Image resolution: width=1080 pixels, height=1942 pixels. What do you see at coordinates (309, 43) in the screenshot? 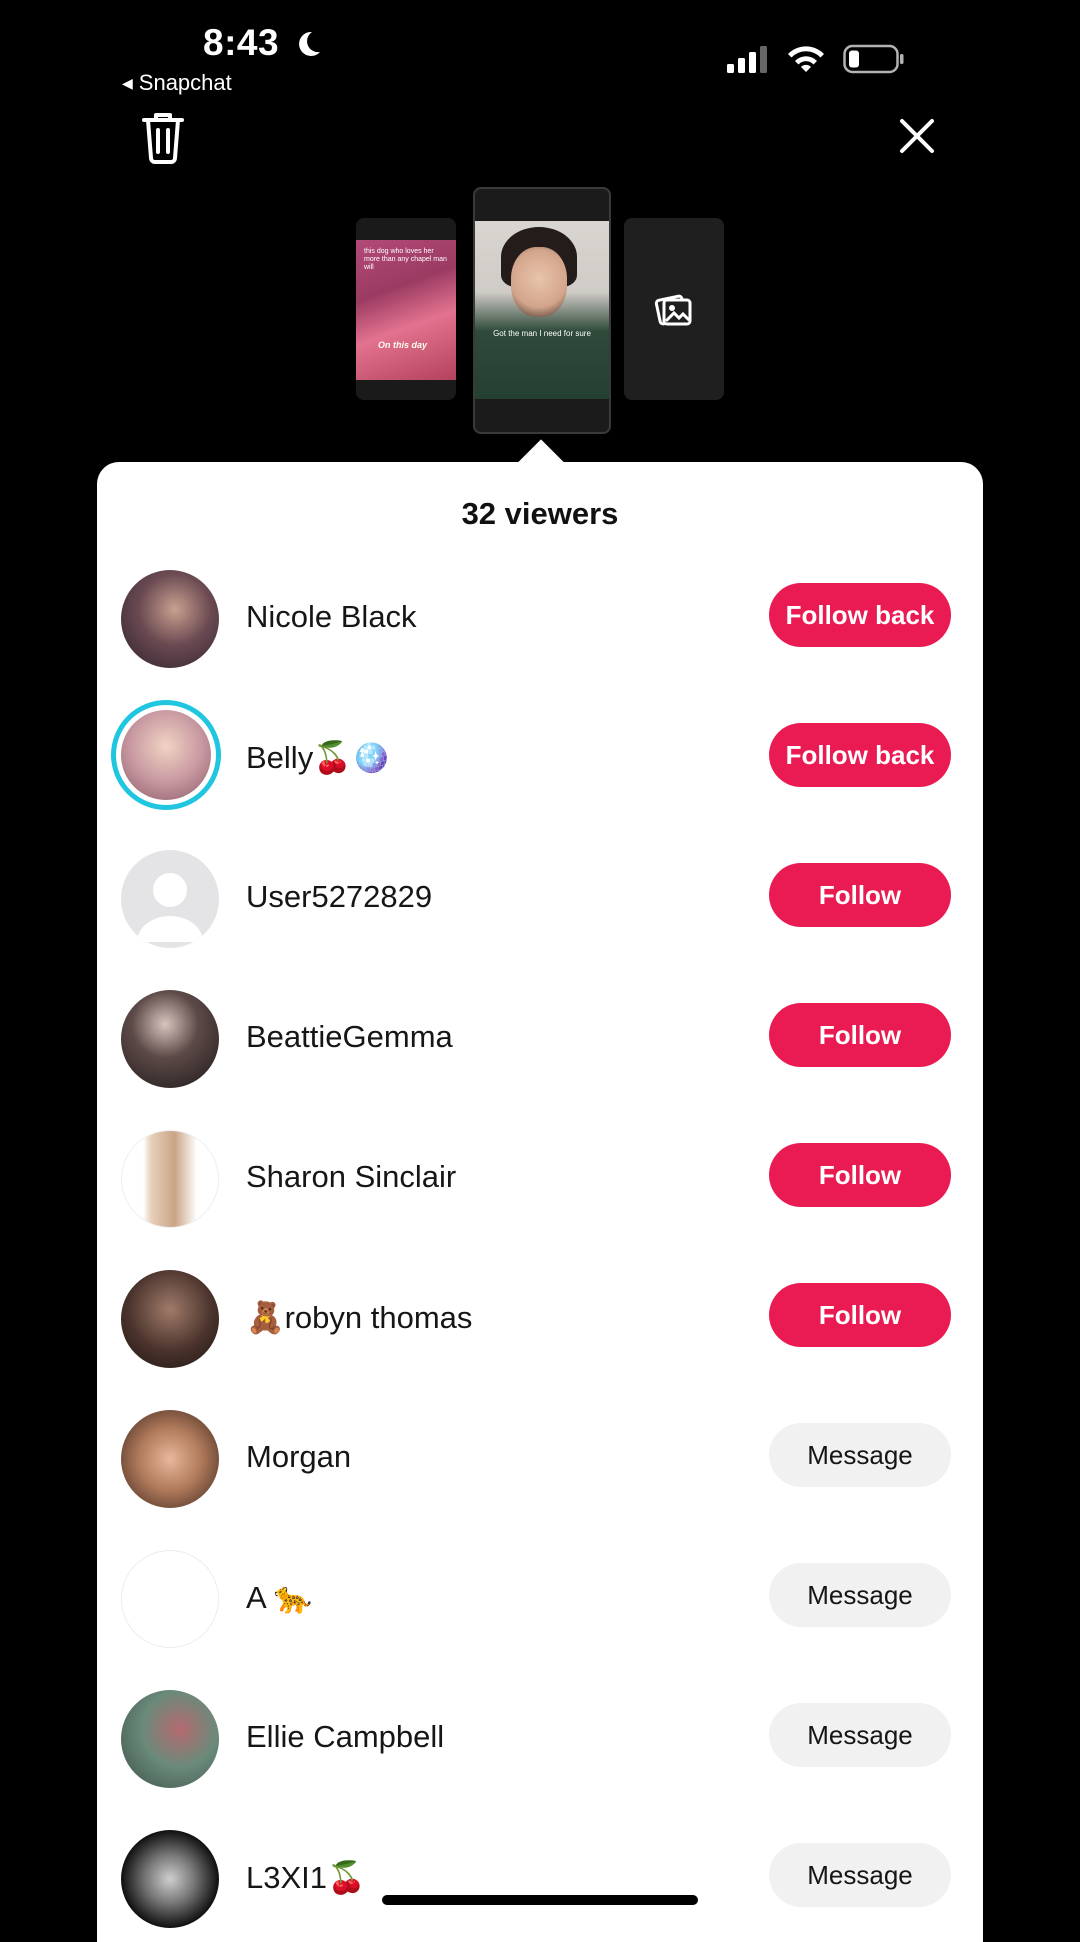
I see `moon-icon` at bounding box center [309, 43].